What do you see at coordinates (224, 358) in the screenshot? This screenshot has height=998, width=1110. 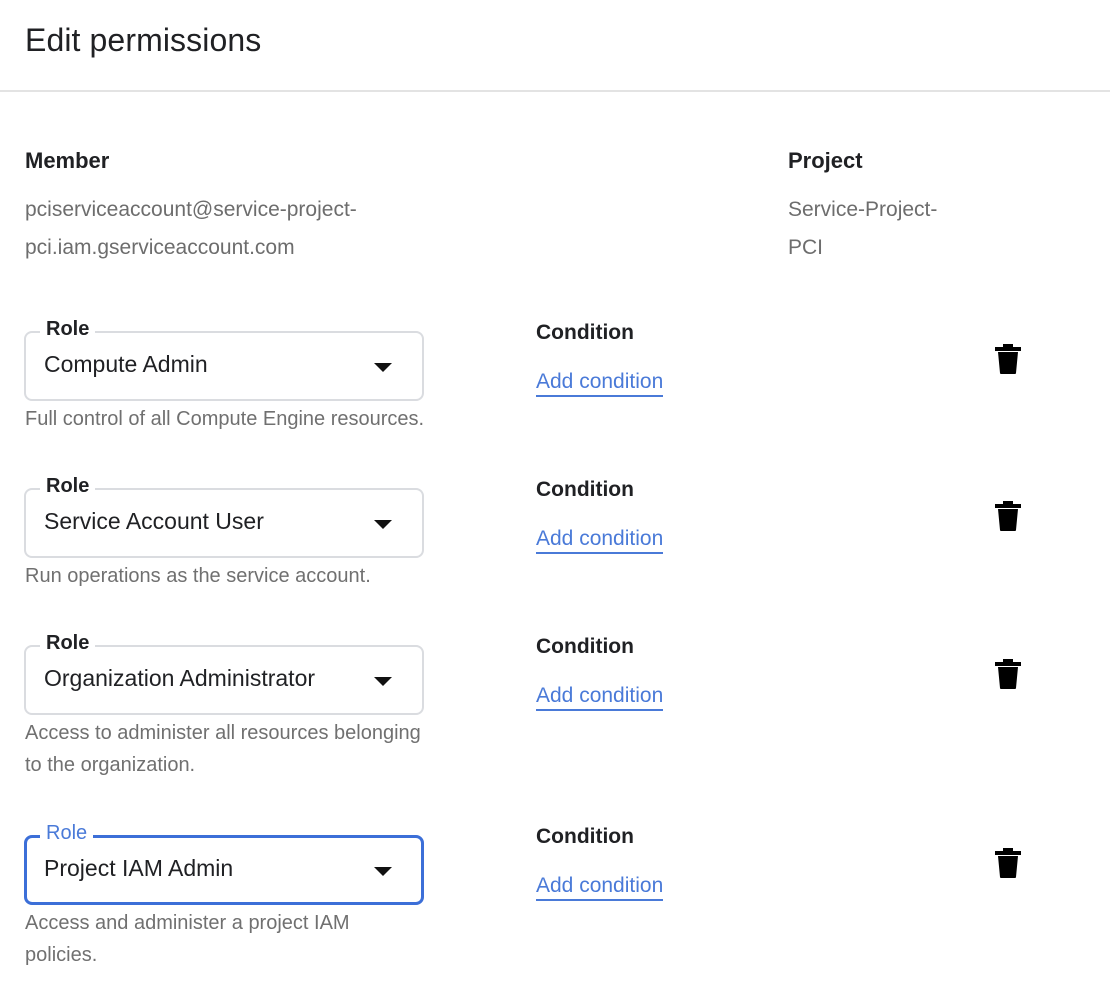 I see `role-select: Role Compute Admin` at bounding box center [224, 358].